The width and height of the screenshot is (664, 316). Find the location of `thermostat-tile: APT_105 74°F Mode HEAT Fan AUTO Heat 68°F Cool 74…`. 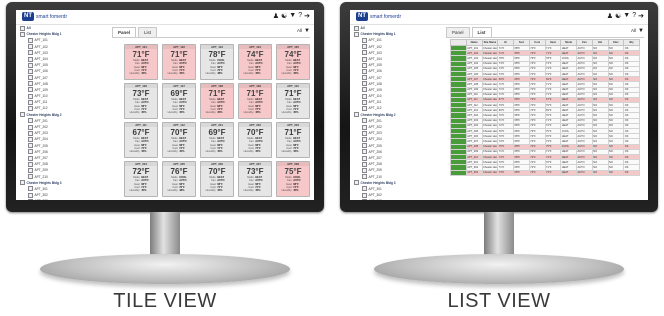

thermostat-tile: APT_105 74°F Mode HEAT Fan AUTO Heat 68°F Cool 74… is located at coordinates (293, 62).